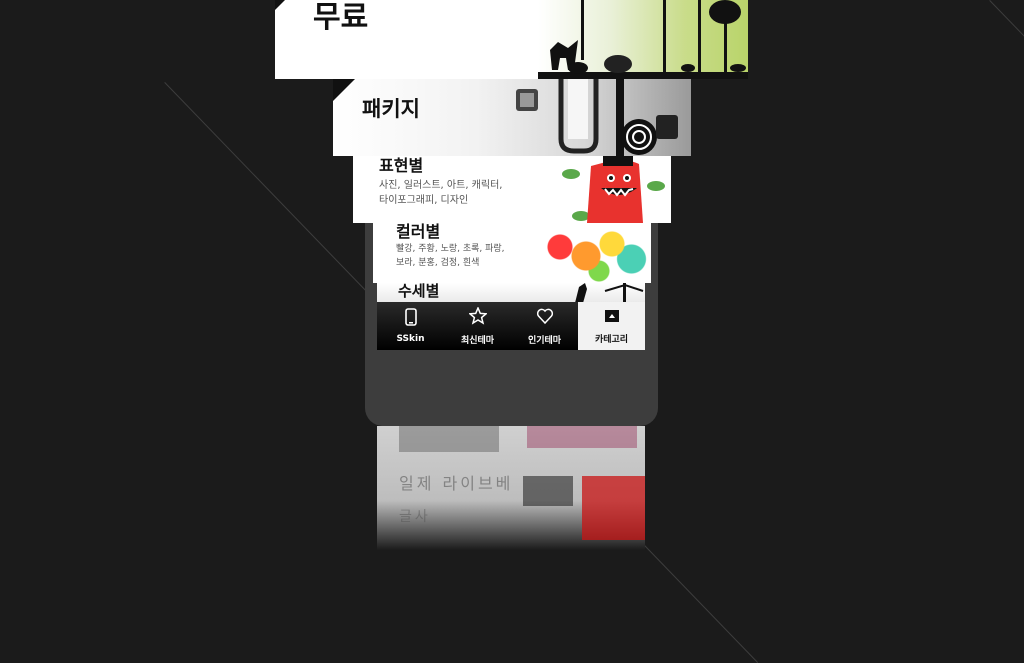  I want to click on card-title-package: 패키지, so click(391, 109).